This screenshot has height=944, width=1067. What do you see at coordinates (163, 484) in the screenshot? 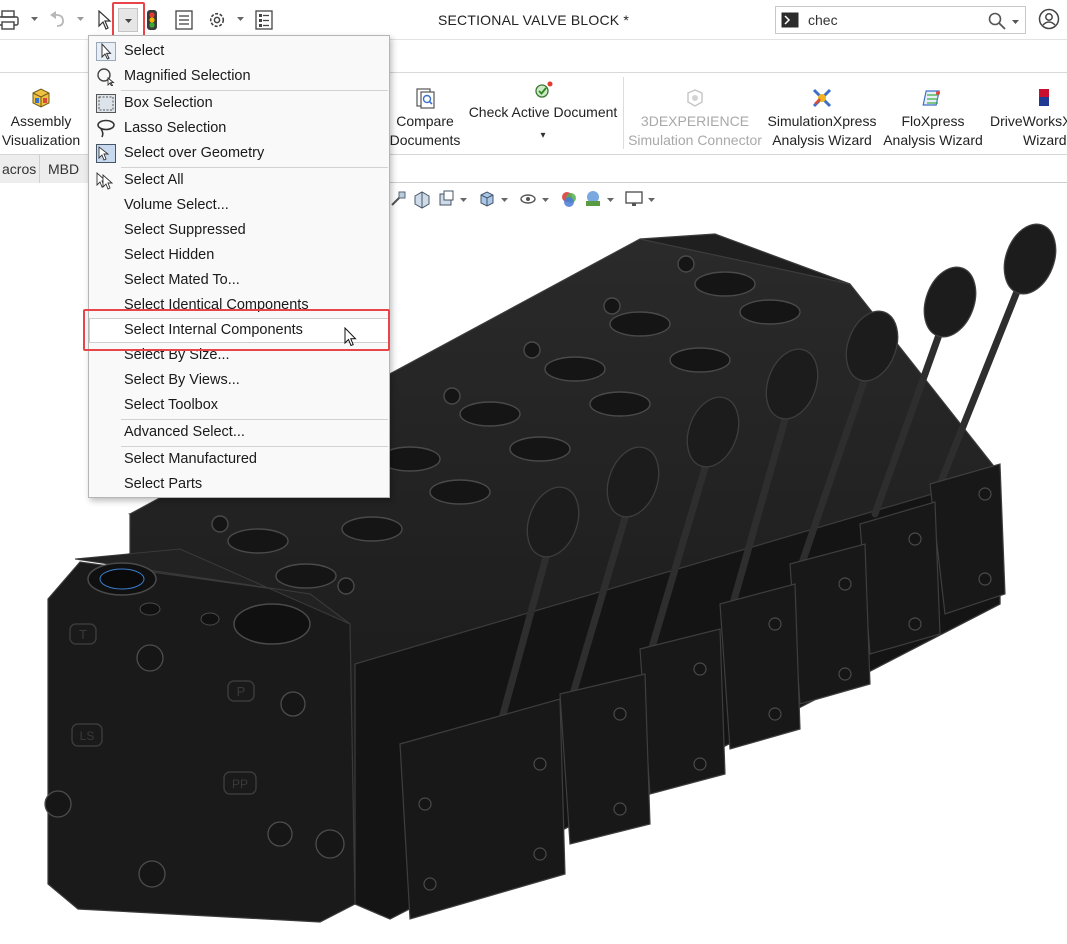
I see `menu-item-label: Select Parts` at bounding box center [163, 484].